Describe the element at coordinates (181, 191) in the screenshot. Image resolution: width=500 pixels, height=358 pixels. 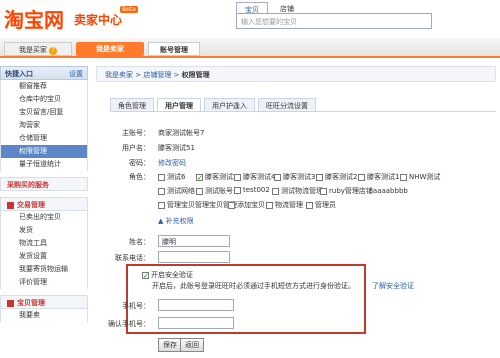
I see `role-label: 测试网络` at that location.